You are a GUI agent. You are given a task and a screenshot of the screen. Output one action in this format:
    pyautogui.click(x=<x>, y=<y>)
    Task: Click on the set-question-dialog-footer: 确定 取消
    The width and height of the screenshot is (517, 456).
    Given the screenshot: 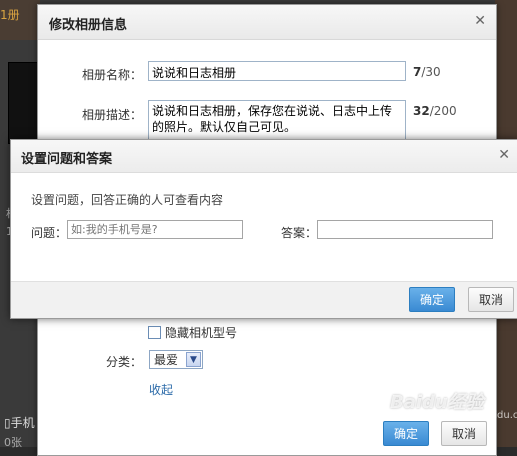 What is the action you would take?
    pyautogui.click(x=264, y=299)
    